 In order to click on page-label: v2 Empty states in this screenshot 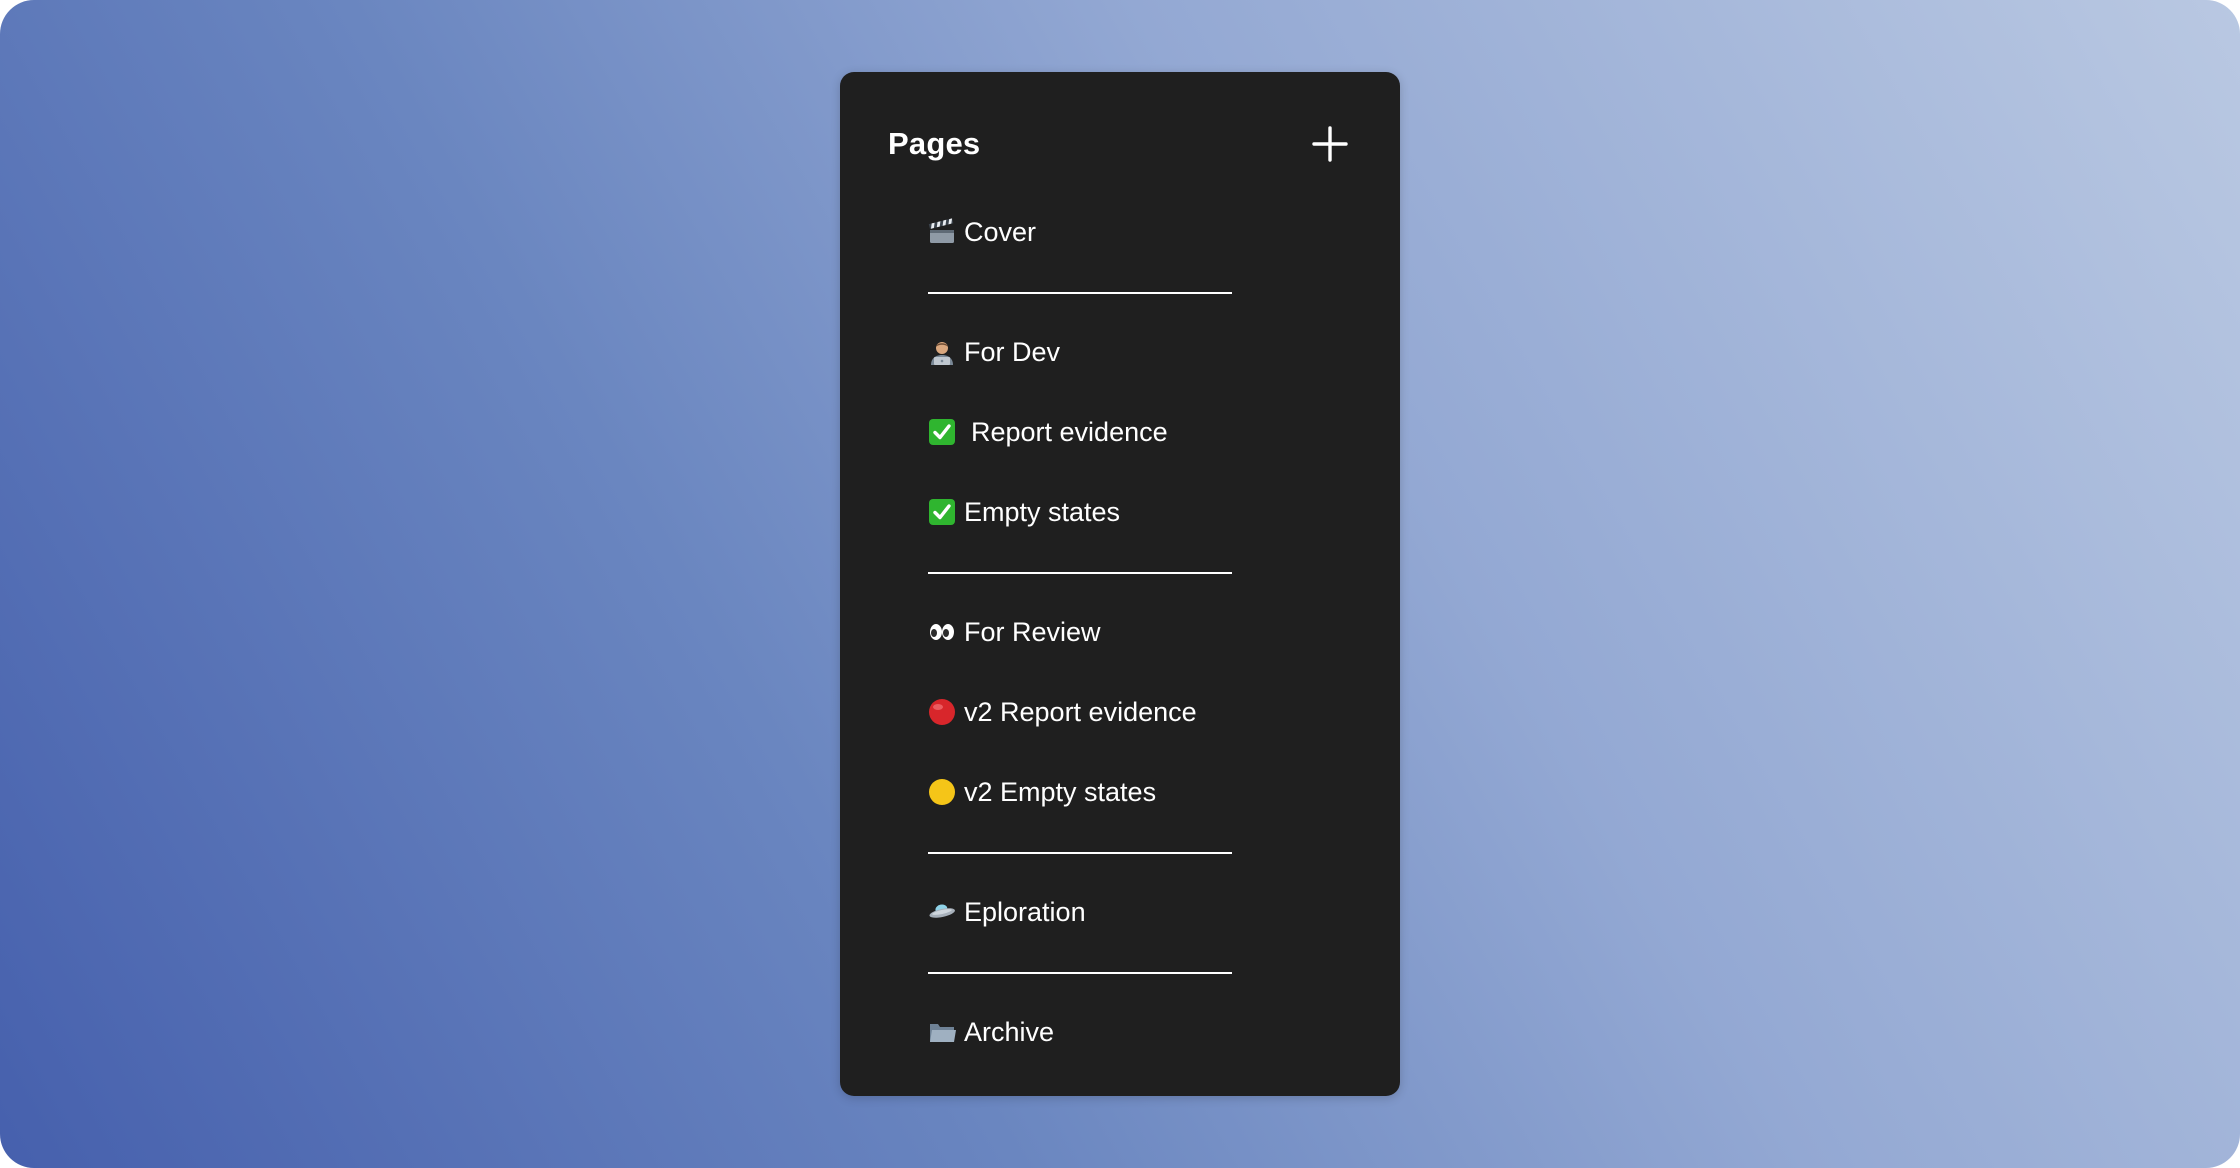, I will do `click(1060, 791)`.